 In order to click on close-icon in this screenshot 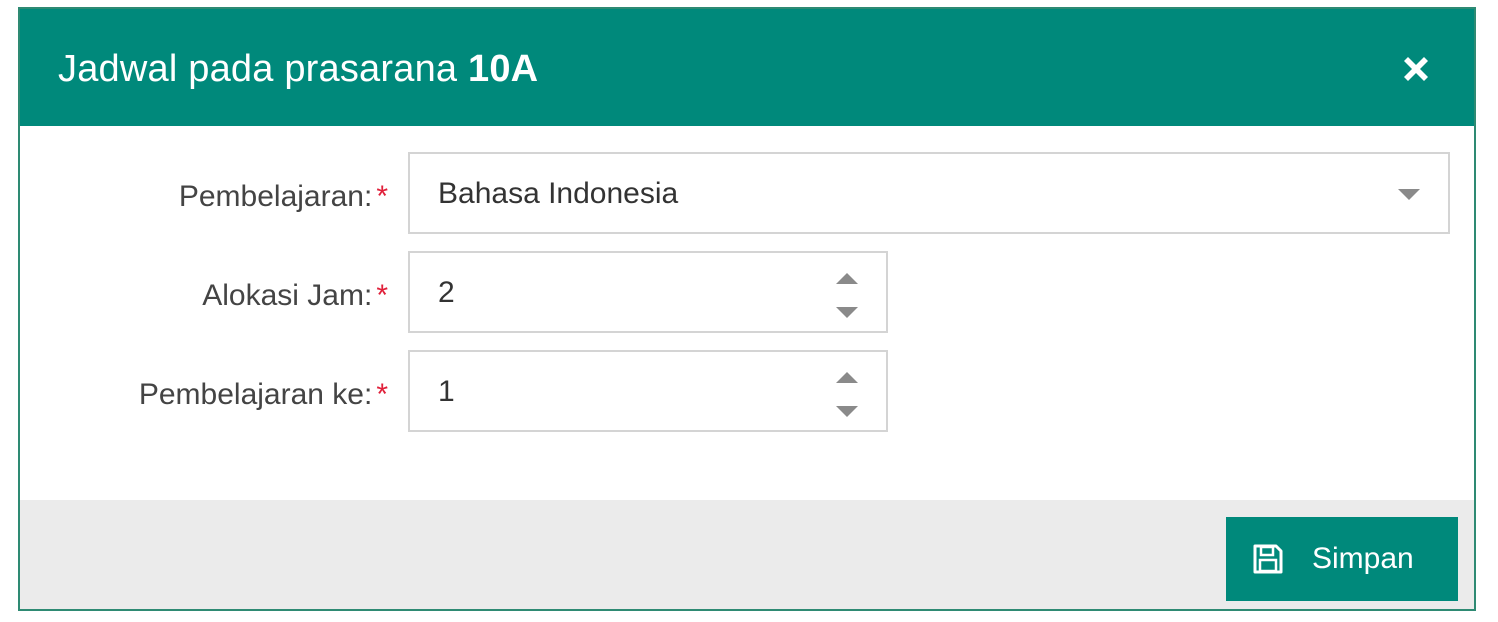, I will do `click(1416, 69)`.